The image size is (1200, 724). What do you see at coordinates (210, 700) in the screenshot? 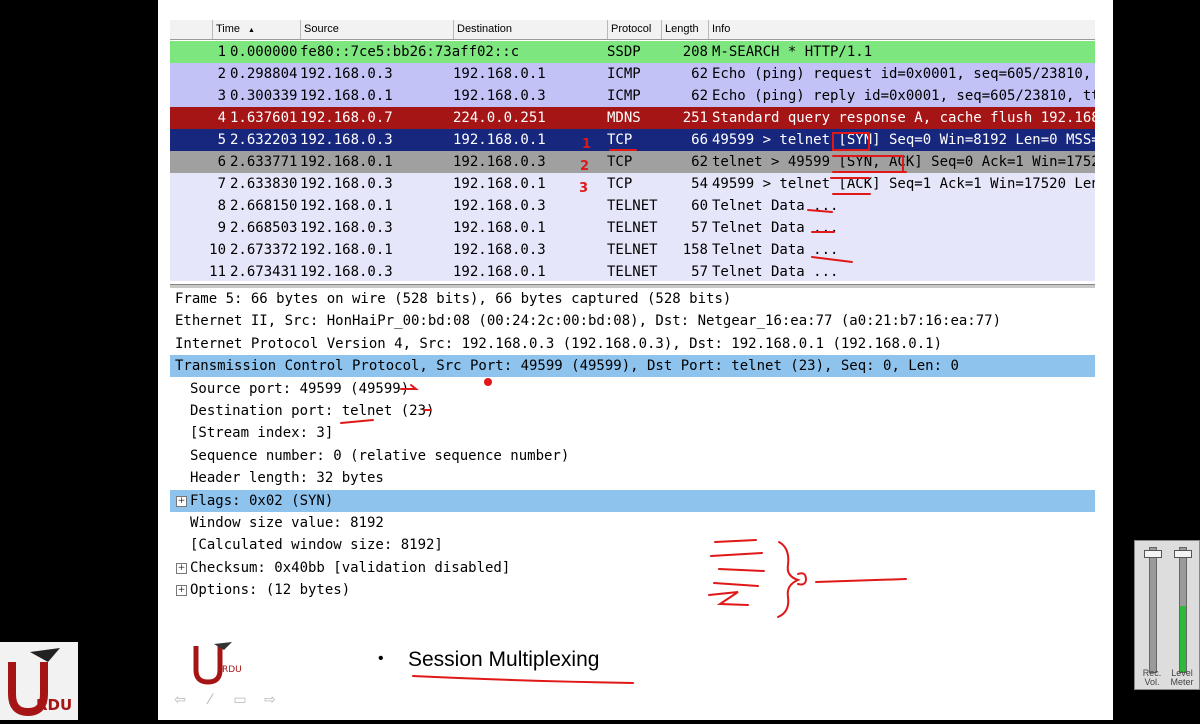
I see `pen-icon: ⁄` at bounding box center [210, 700].